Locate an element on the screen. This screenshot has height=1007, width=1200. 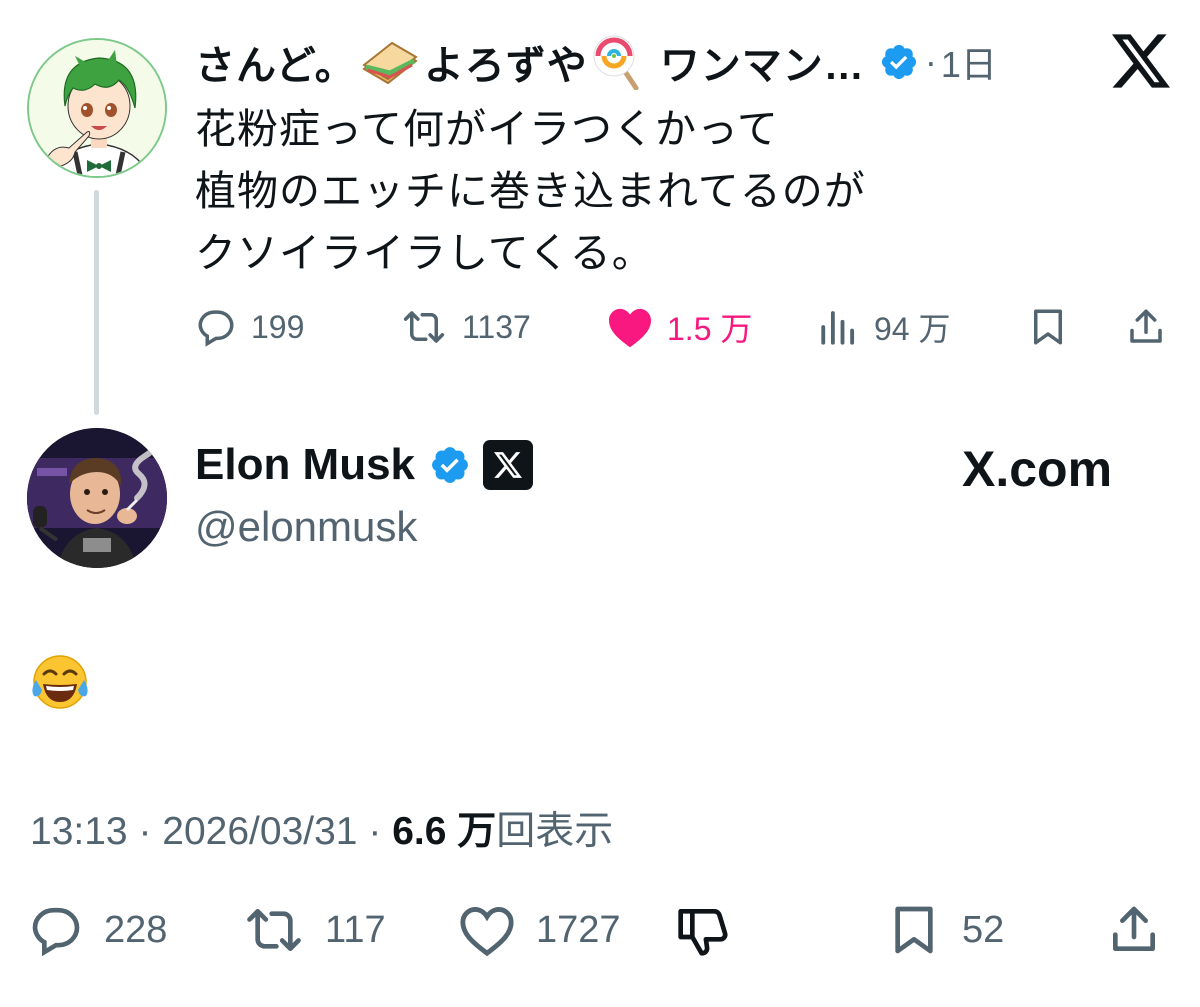
bookmark-count: 52 is located at coordinates (983, 929).